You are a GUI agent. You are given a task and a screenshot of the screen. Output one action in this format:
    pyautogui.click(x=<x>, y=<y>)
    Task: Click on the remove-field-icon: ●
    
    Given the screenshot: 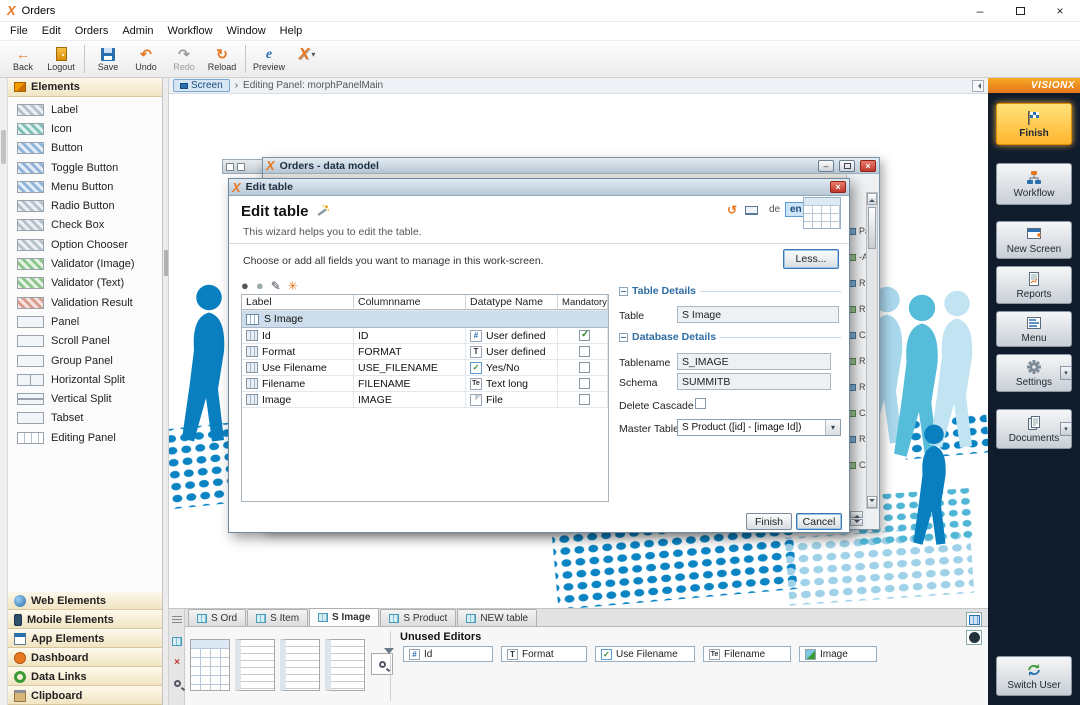 What is the action you would take?
    pyautogui.click(x=260, y=285)
    